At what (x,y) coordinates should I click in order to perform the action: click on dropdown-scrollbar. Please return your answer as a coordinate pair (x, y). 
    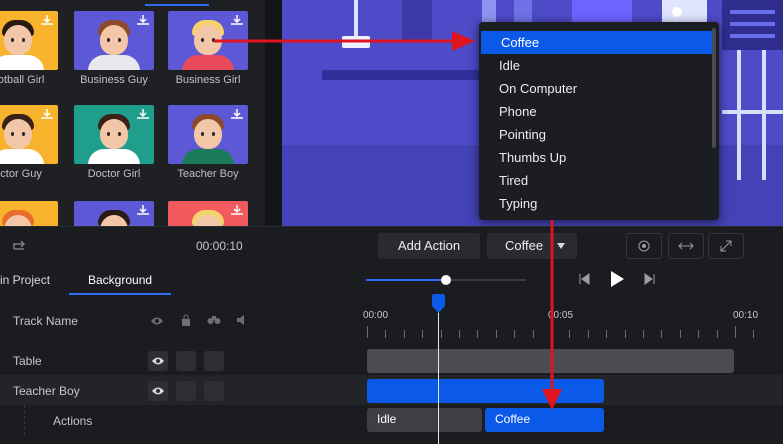
    Looking at the image, I should click on (714, 88).